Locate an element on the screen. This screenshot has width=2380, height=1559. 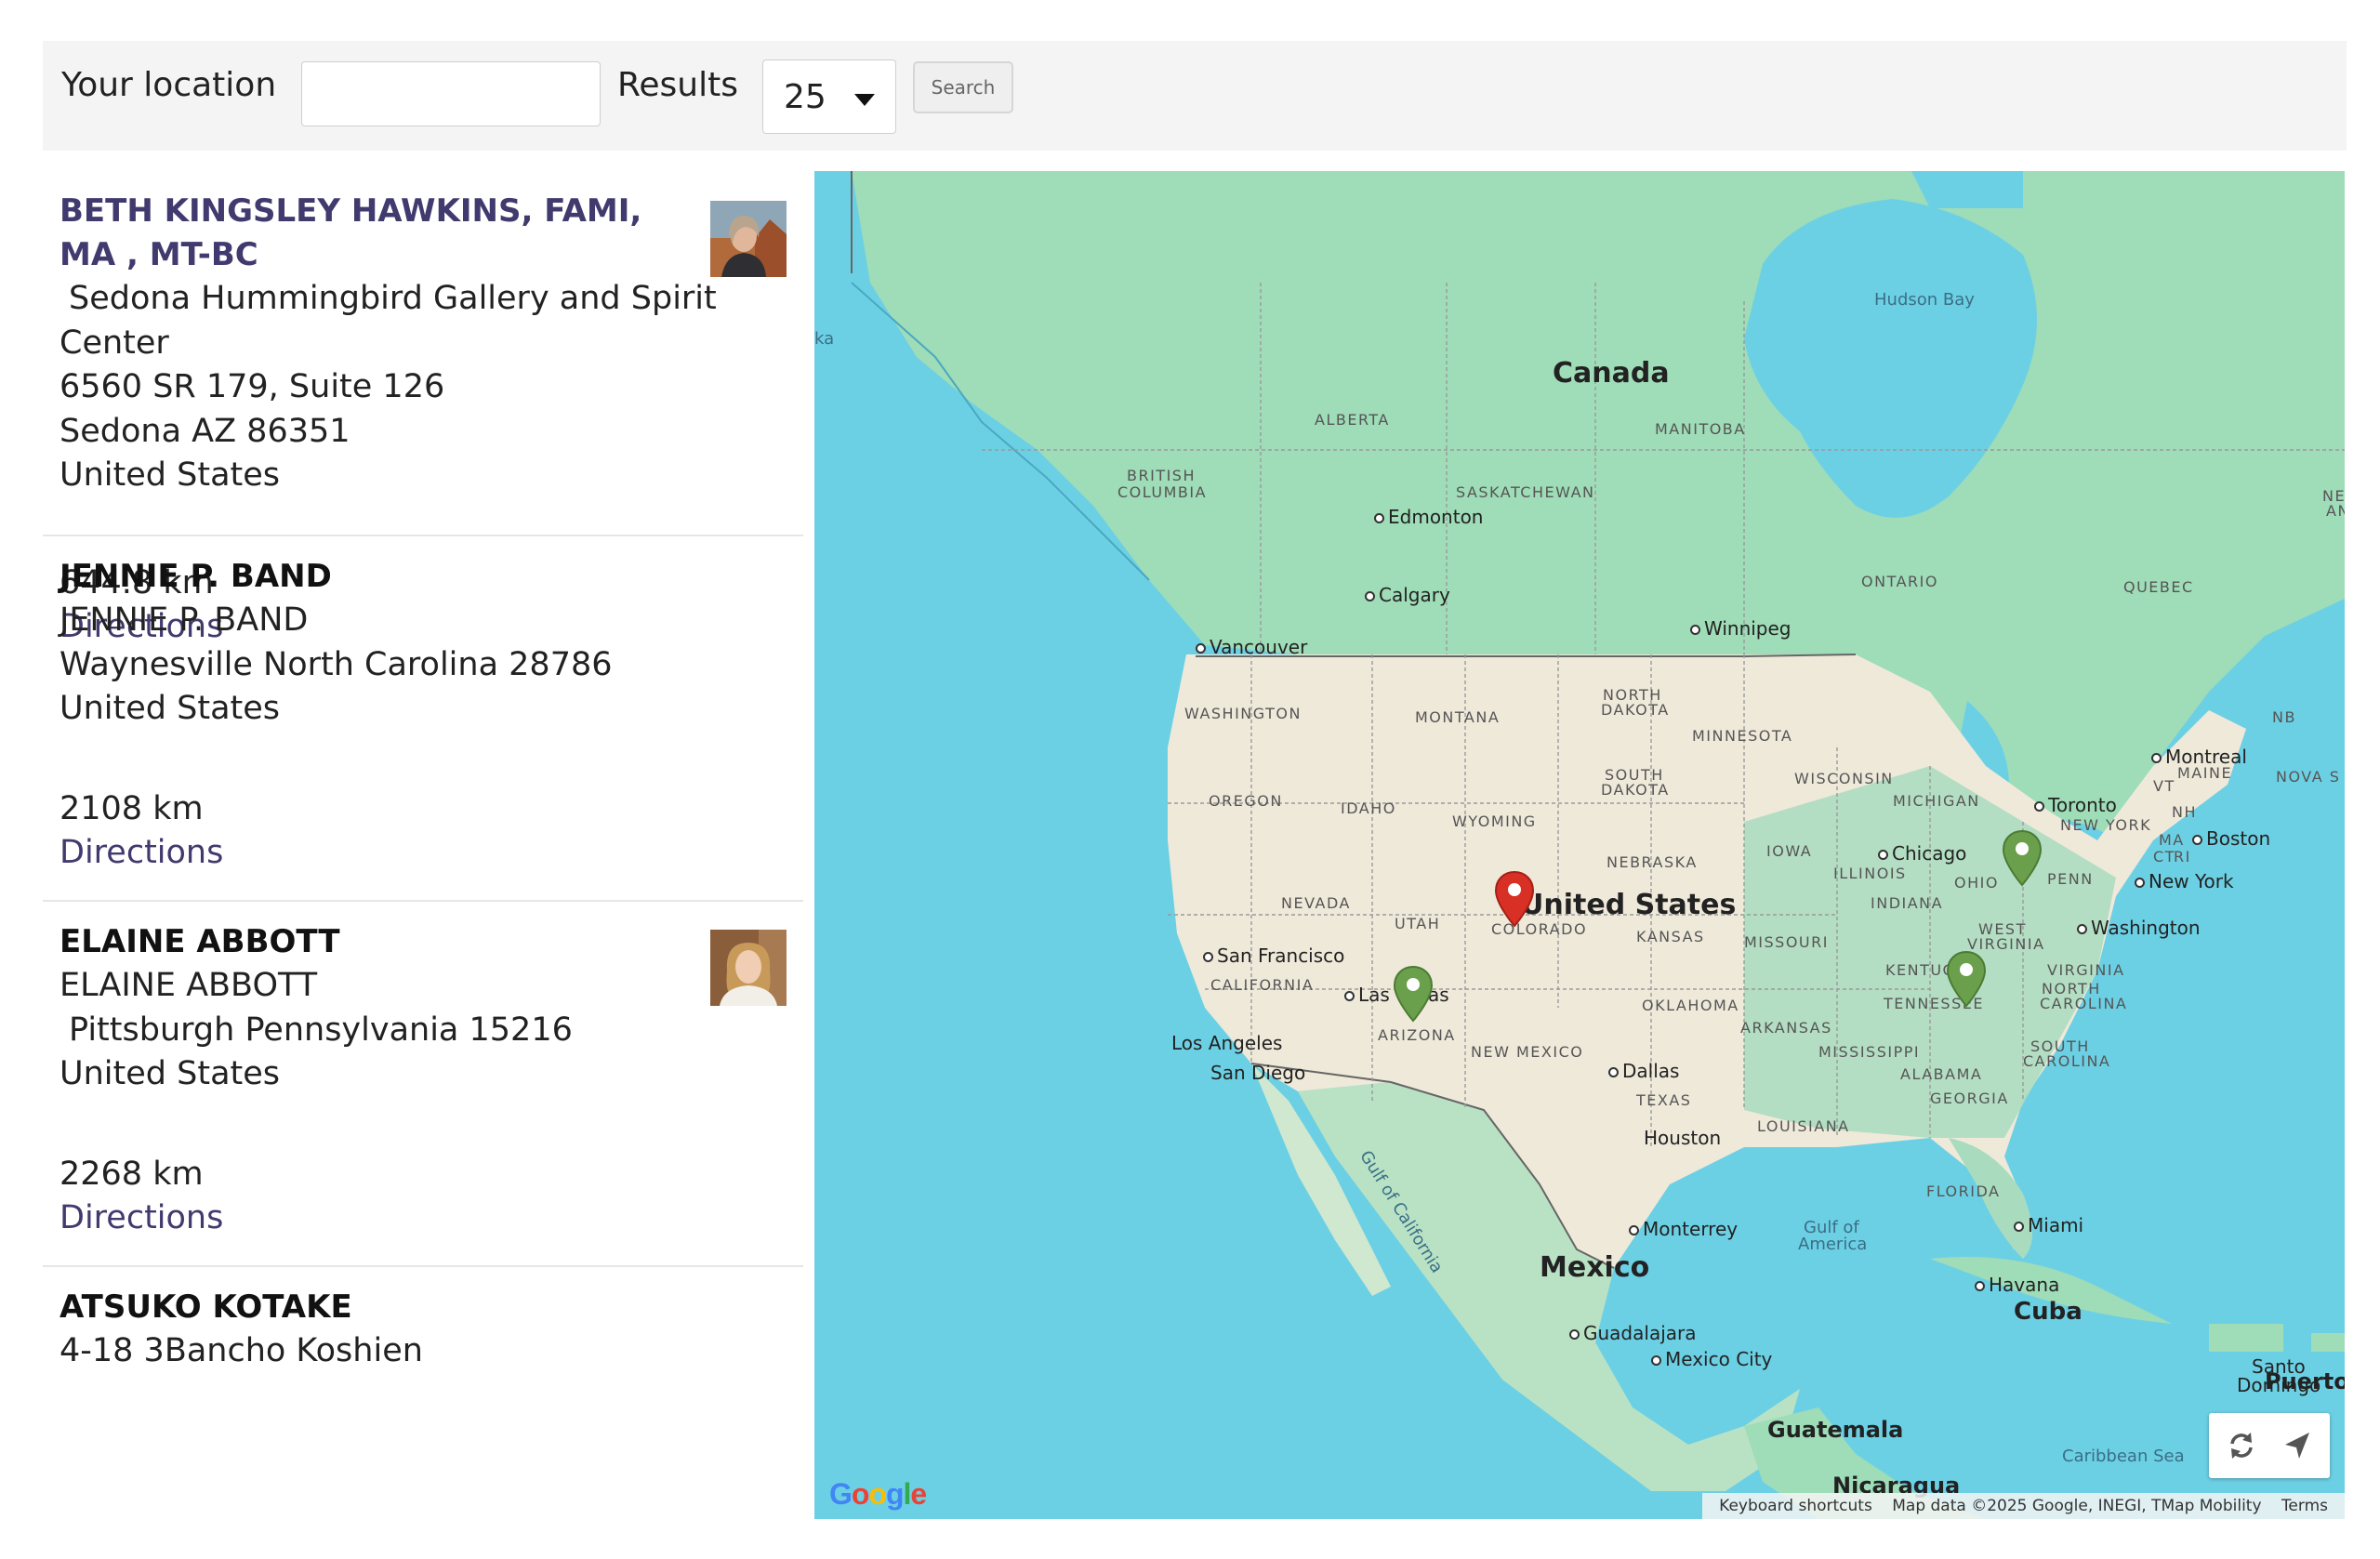
results-count-value: 25 is located at coordinates (805, 97).